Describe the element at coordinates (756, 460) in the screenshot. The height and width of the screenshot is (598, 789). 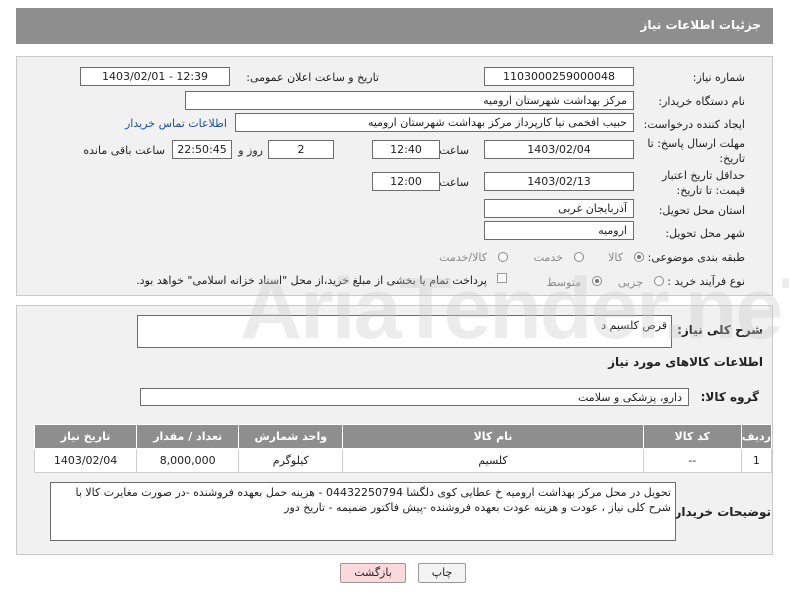
I see `row-number: 1` at that location.